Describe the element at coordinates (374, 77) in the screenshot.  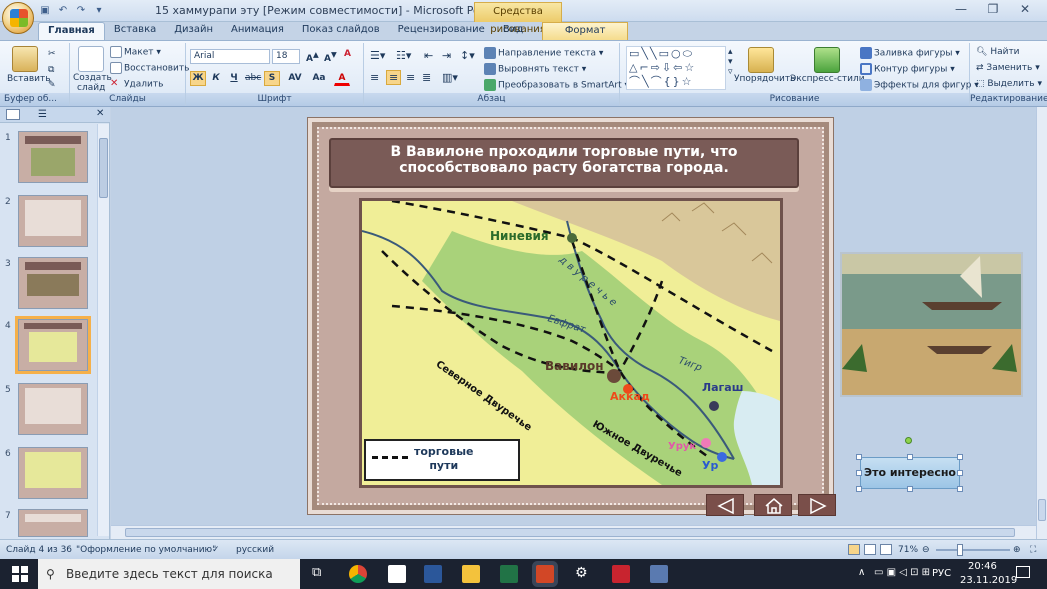
I see `align-left-icon: ≡` at that location.